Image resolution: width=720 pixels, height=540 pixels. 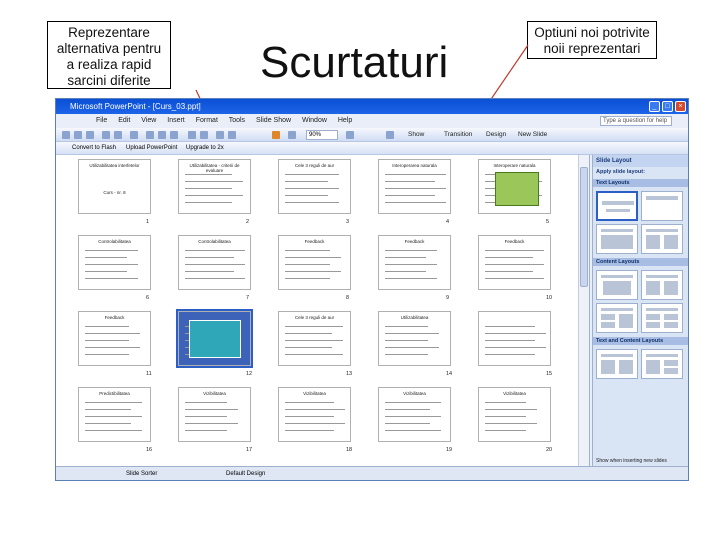 I want to click on slide-thumbnail: Interoperare naturala, so click(x=514, y=186).